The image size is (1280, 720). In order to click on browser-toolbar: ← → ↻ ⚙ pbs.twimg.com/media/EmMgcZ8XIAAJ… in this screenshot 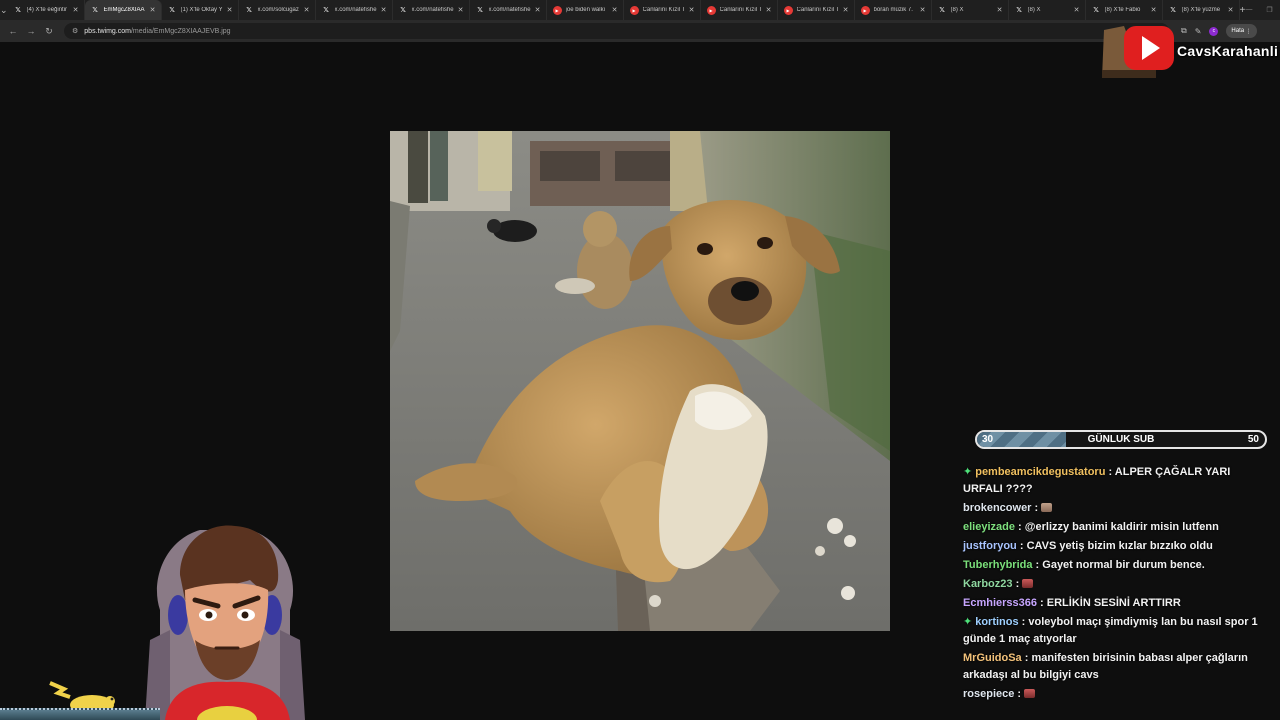, I will do `click(640, 31)`.